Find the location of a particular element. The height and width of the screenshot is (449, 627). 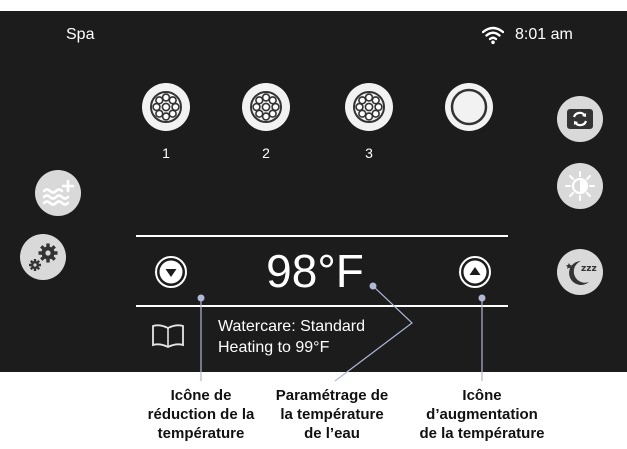

triangle-down-icon is located at coordinates (171, 272).